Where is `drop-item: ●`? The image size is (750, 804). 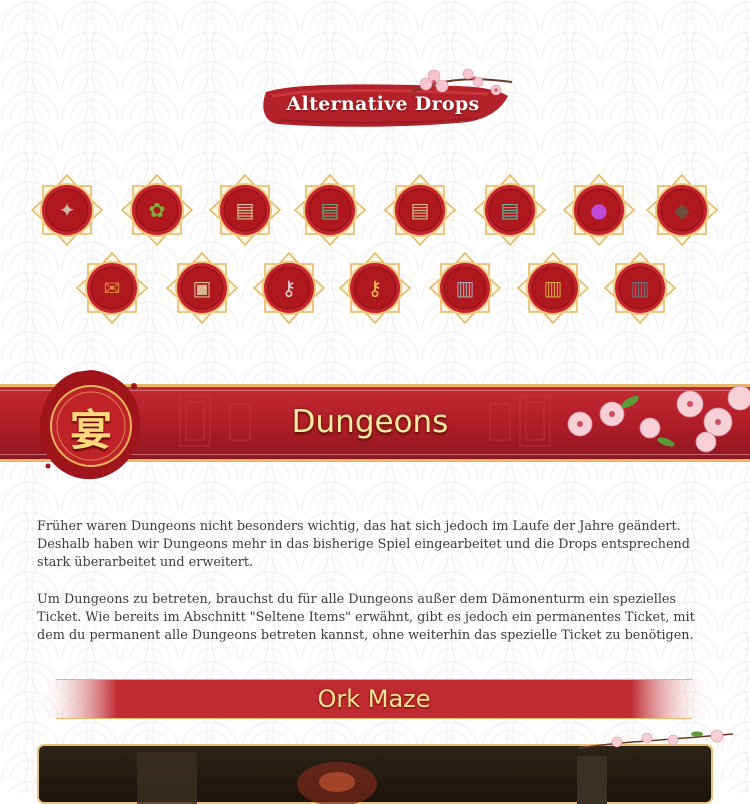
drop-item: ● is located at coordinates (599, 210).